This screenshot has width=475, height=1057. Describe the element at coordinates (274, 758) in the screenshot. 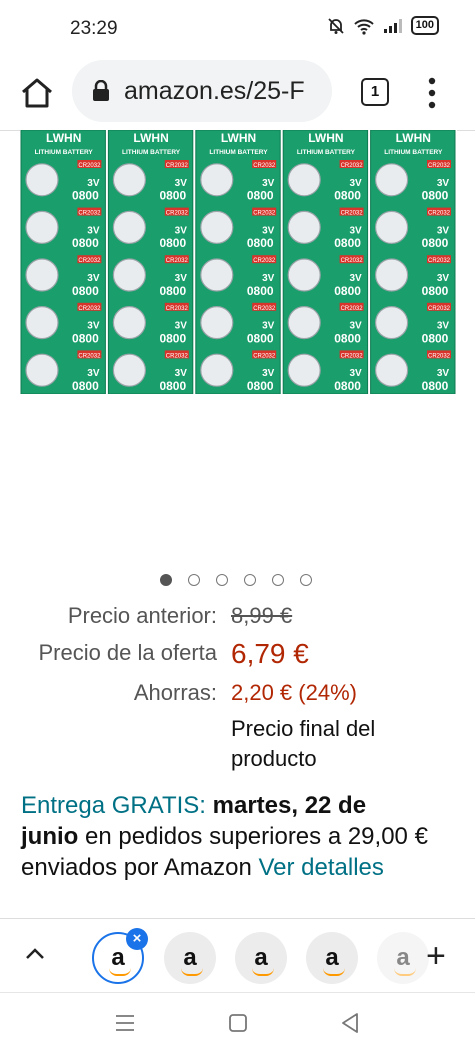

I see `final-price-note-line2: producto` at that location.